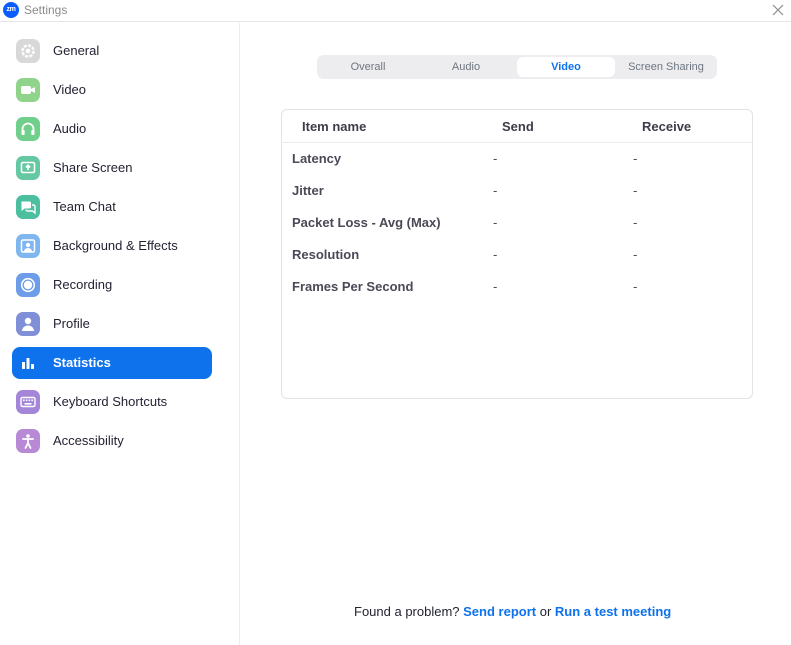 This screenshot has height=645, width=791. I want to click on row-label: Jitter, so click(308, 190).